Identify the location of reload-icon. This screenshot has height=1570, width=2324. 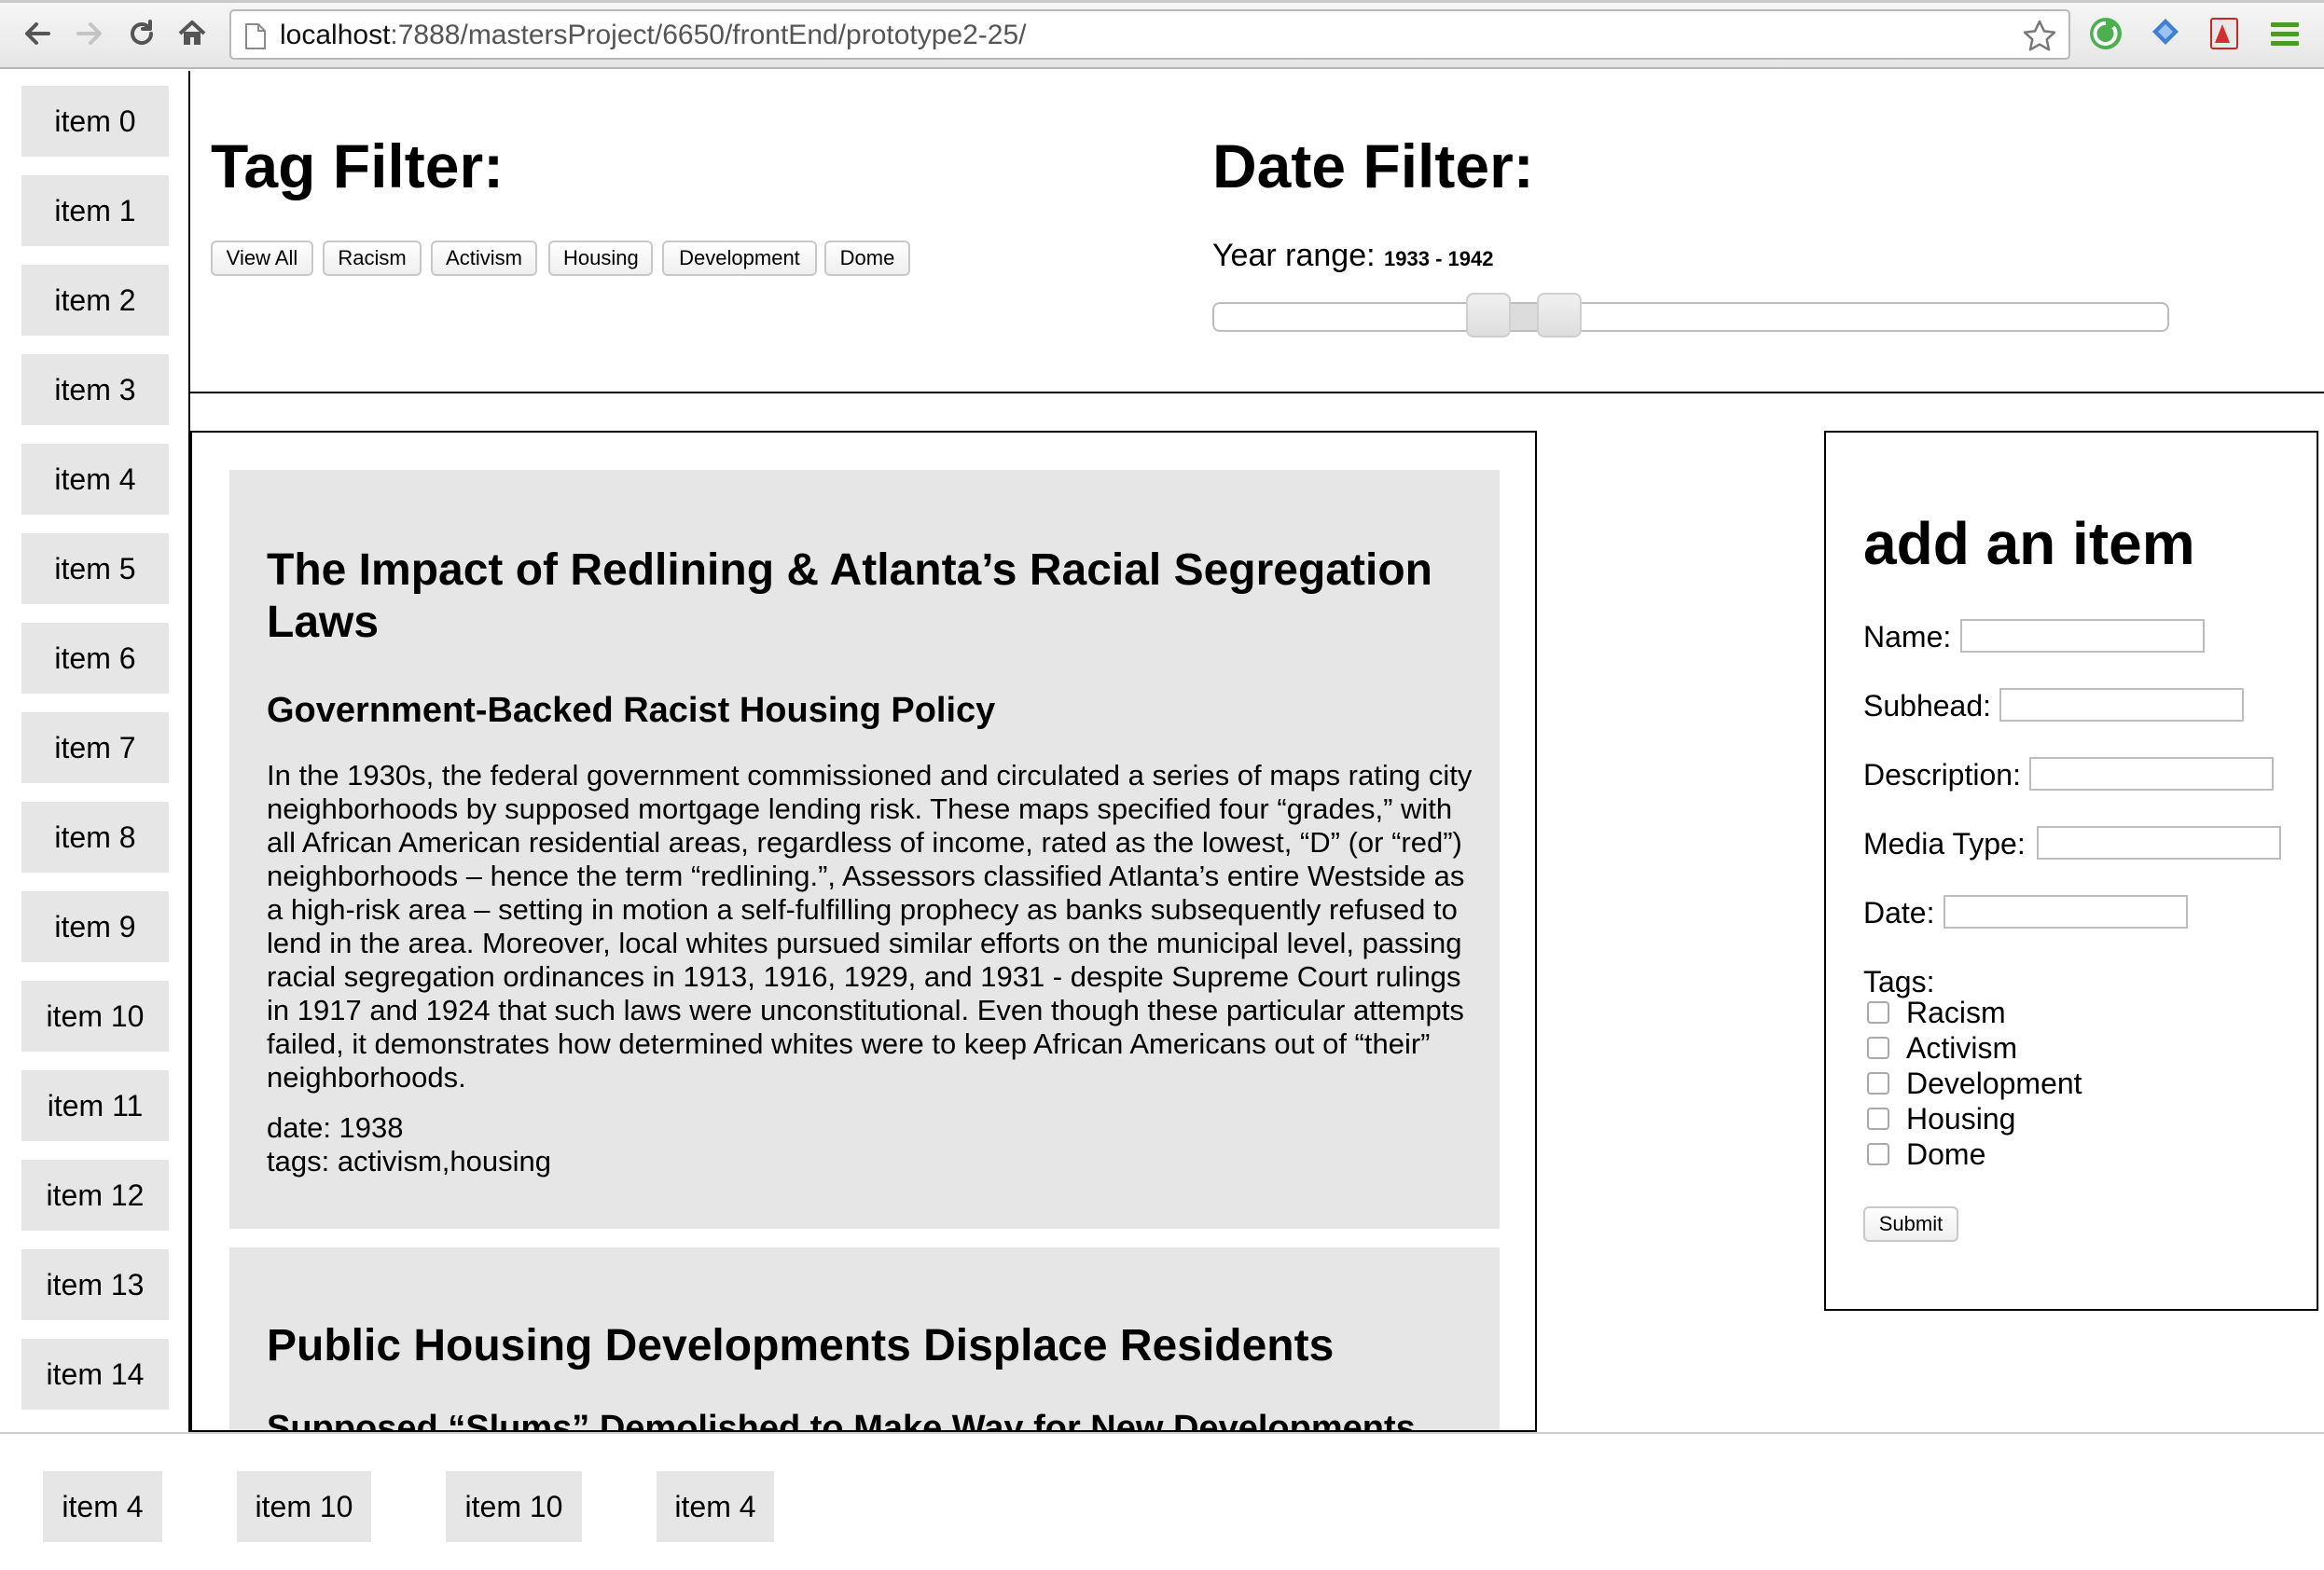
(142, 33).